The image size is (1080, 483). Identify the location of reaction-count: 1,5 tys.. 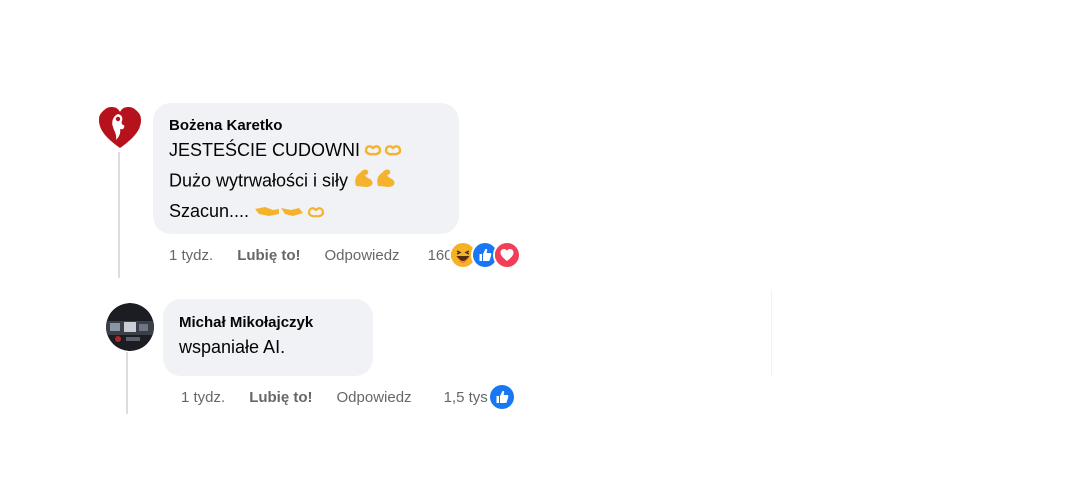
(467, 397).